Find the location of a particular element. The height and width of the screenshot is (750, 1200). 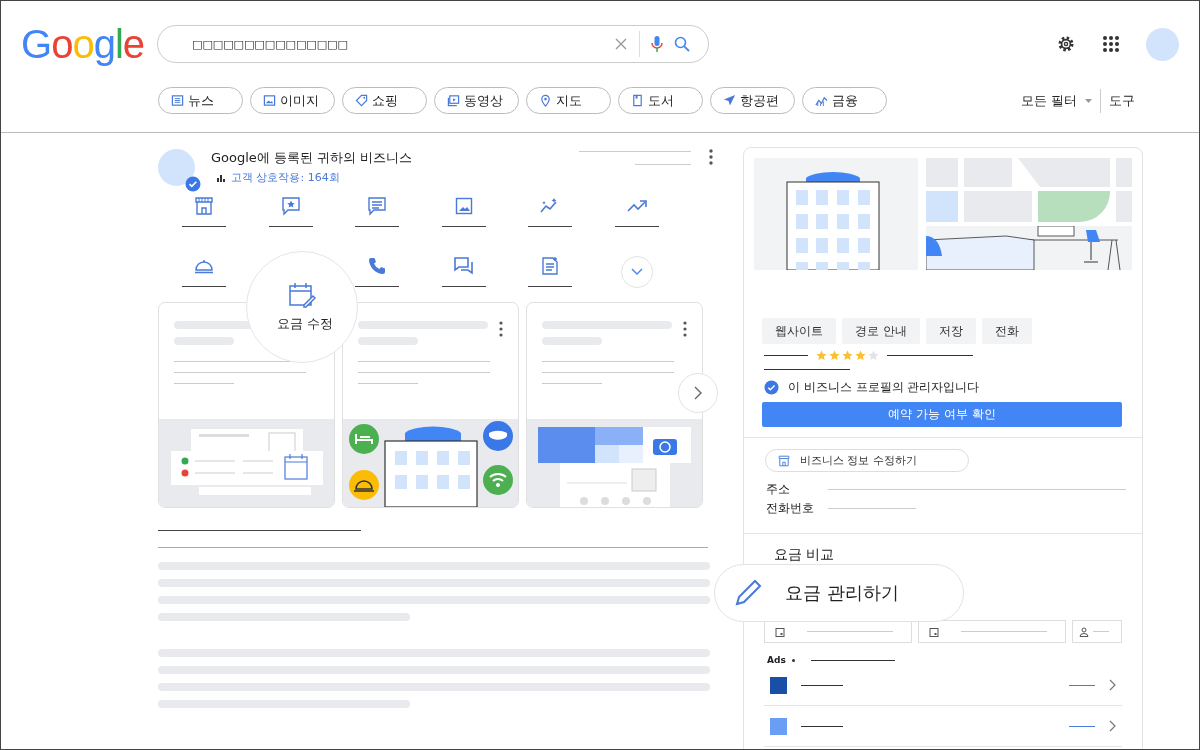

field-label: 주소 is located at coordinates (778, 489).